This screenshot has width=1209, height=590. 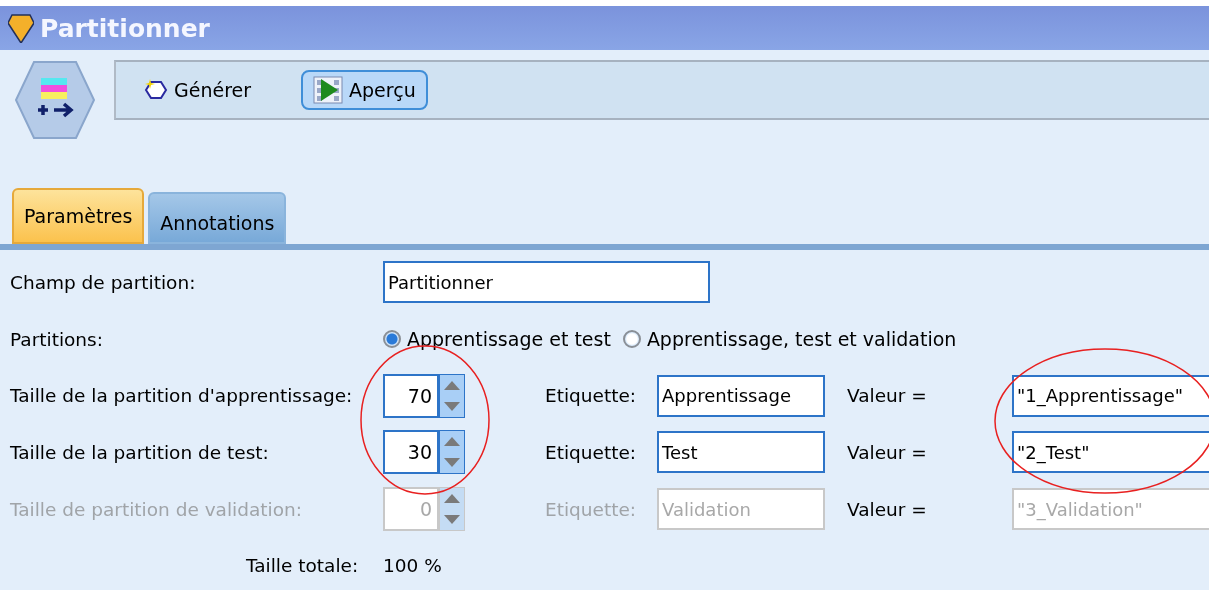 What do you see at coordinates (328, 90) in the screenshot?
I see `film-play-icon` at bounding box center [328, 90].